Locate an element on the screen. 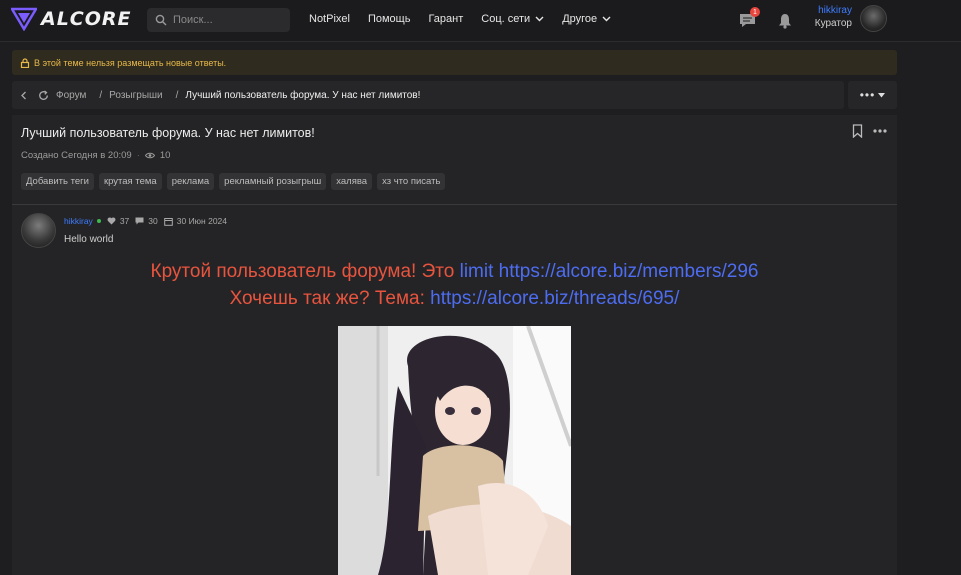 This screenshot has height=575, width=961. username: hikkiray is located at coordinates (835, 10).